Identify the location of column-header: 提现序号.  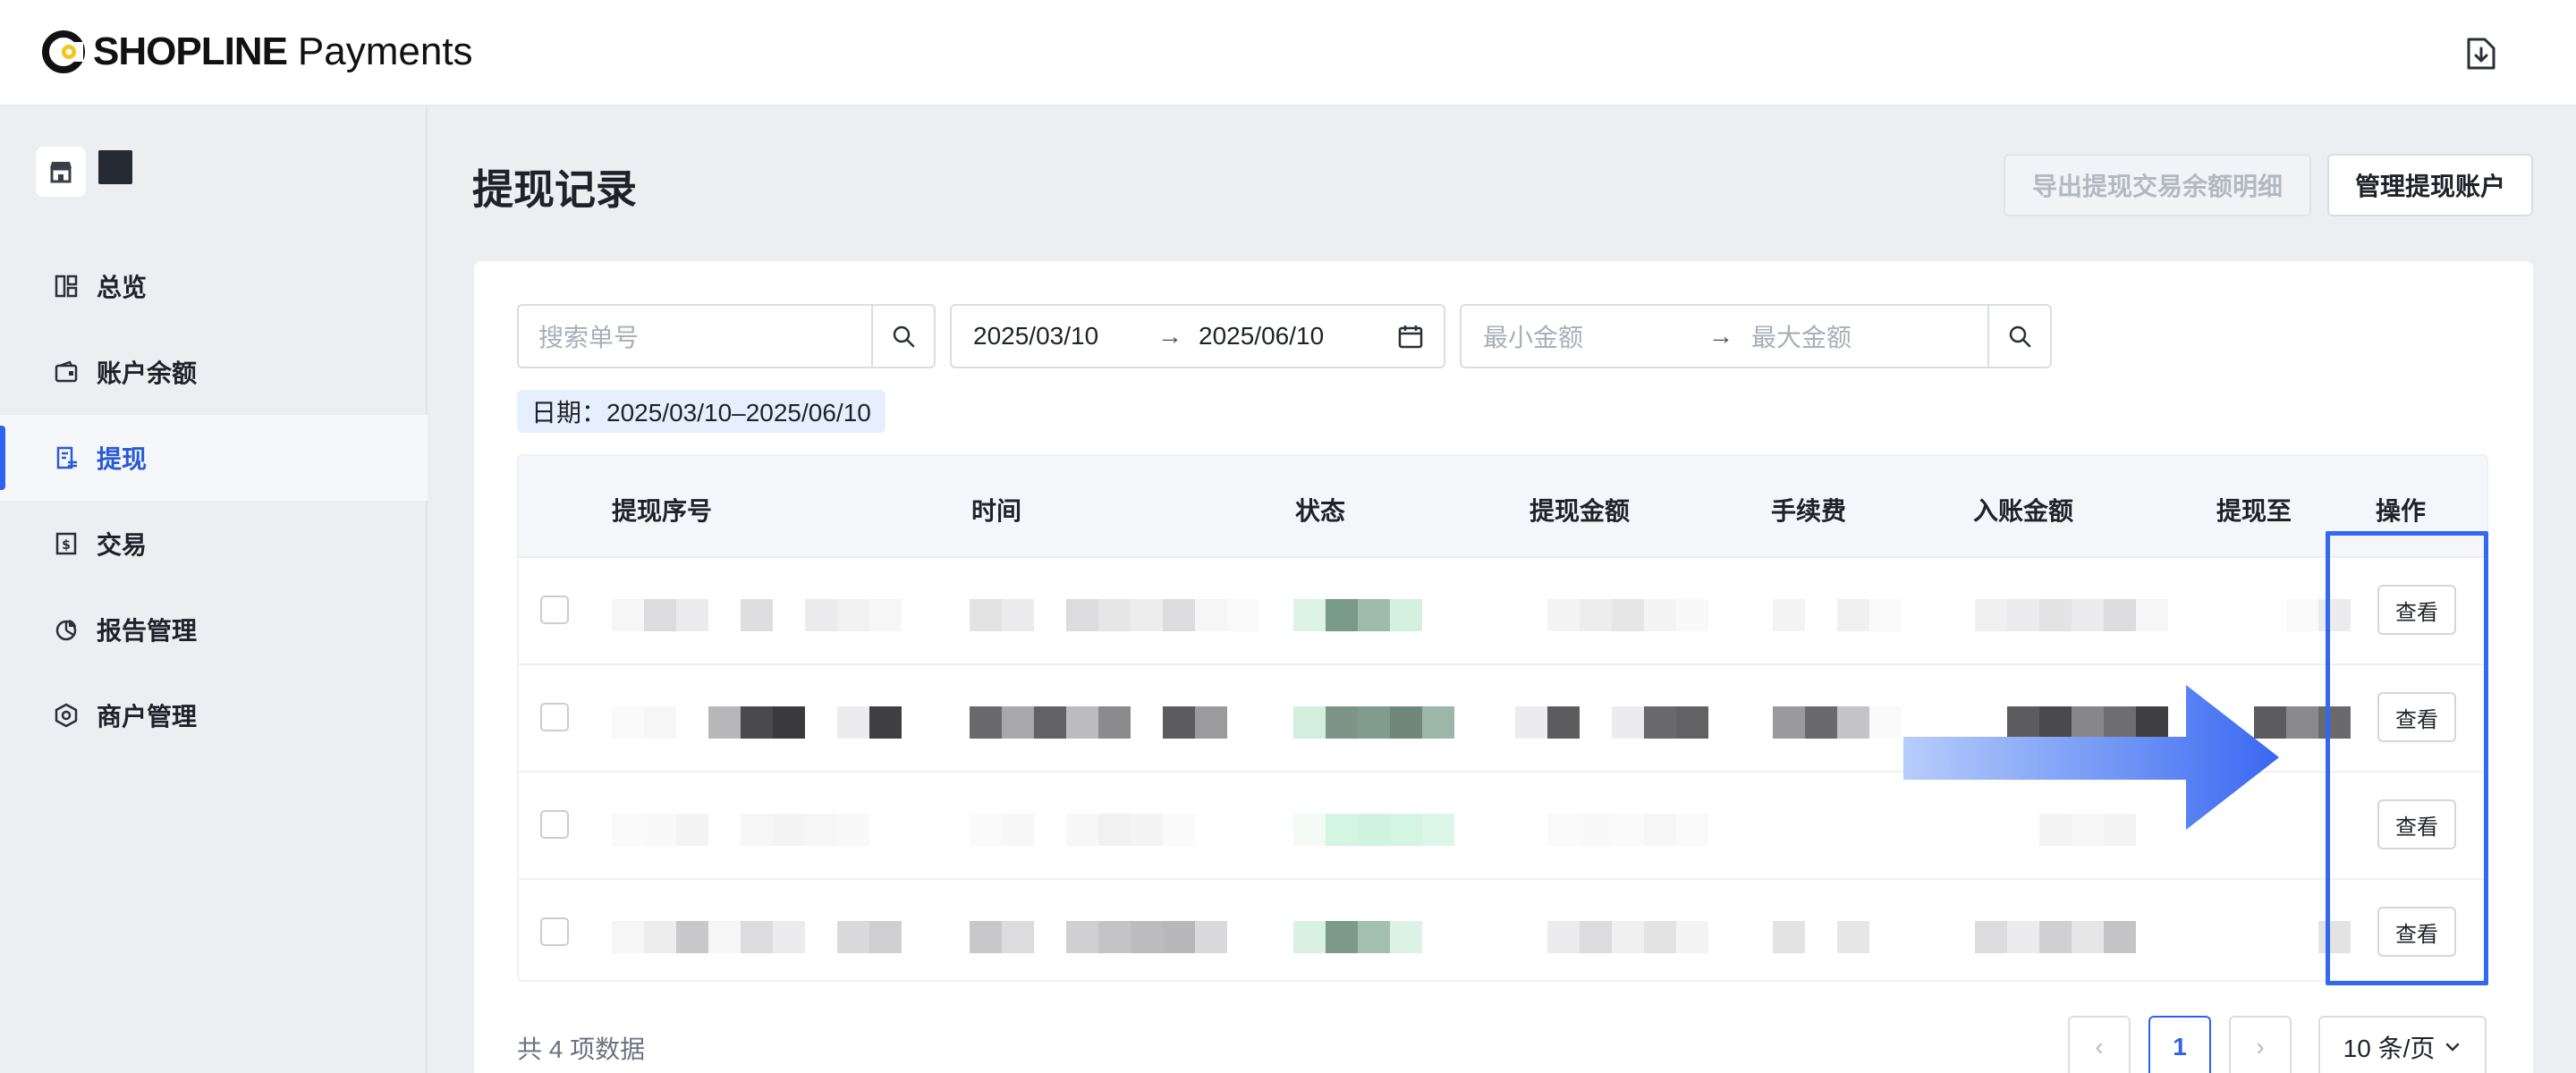
(662, 511).